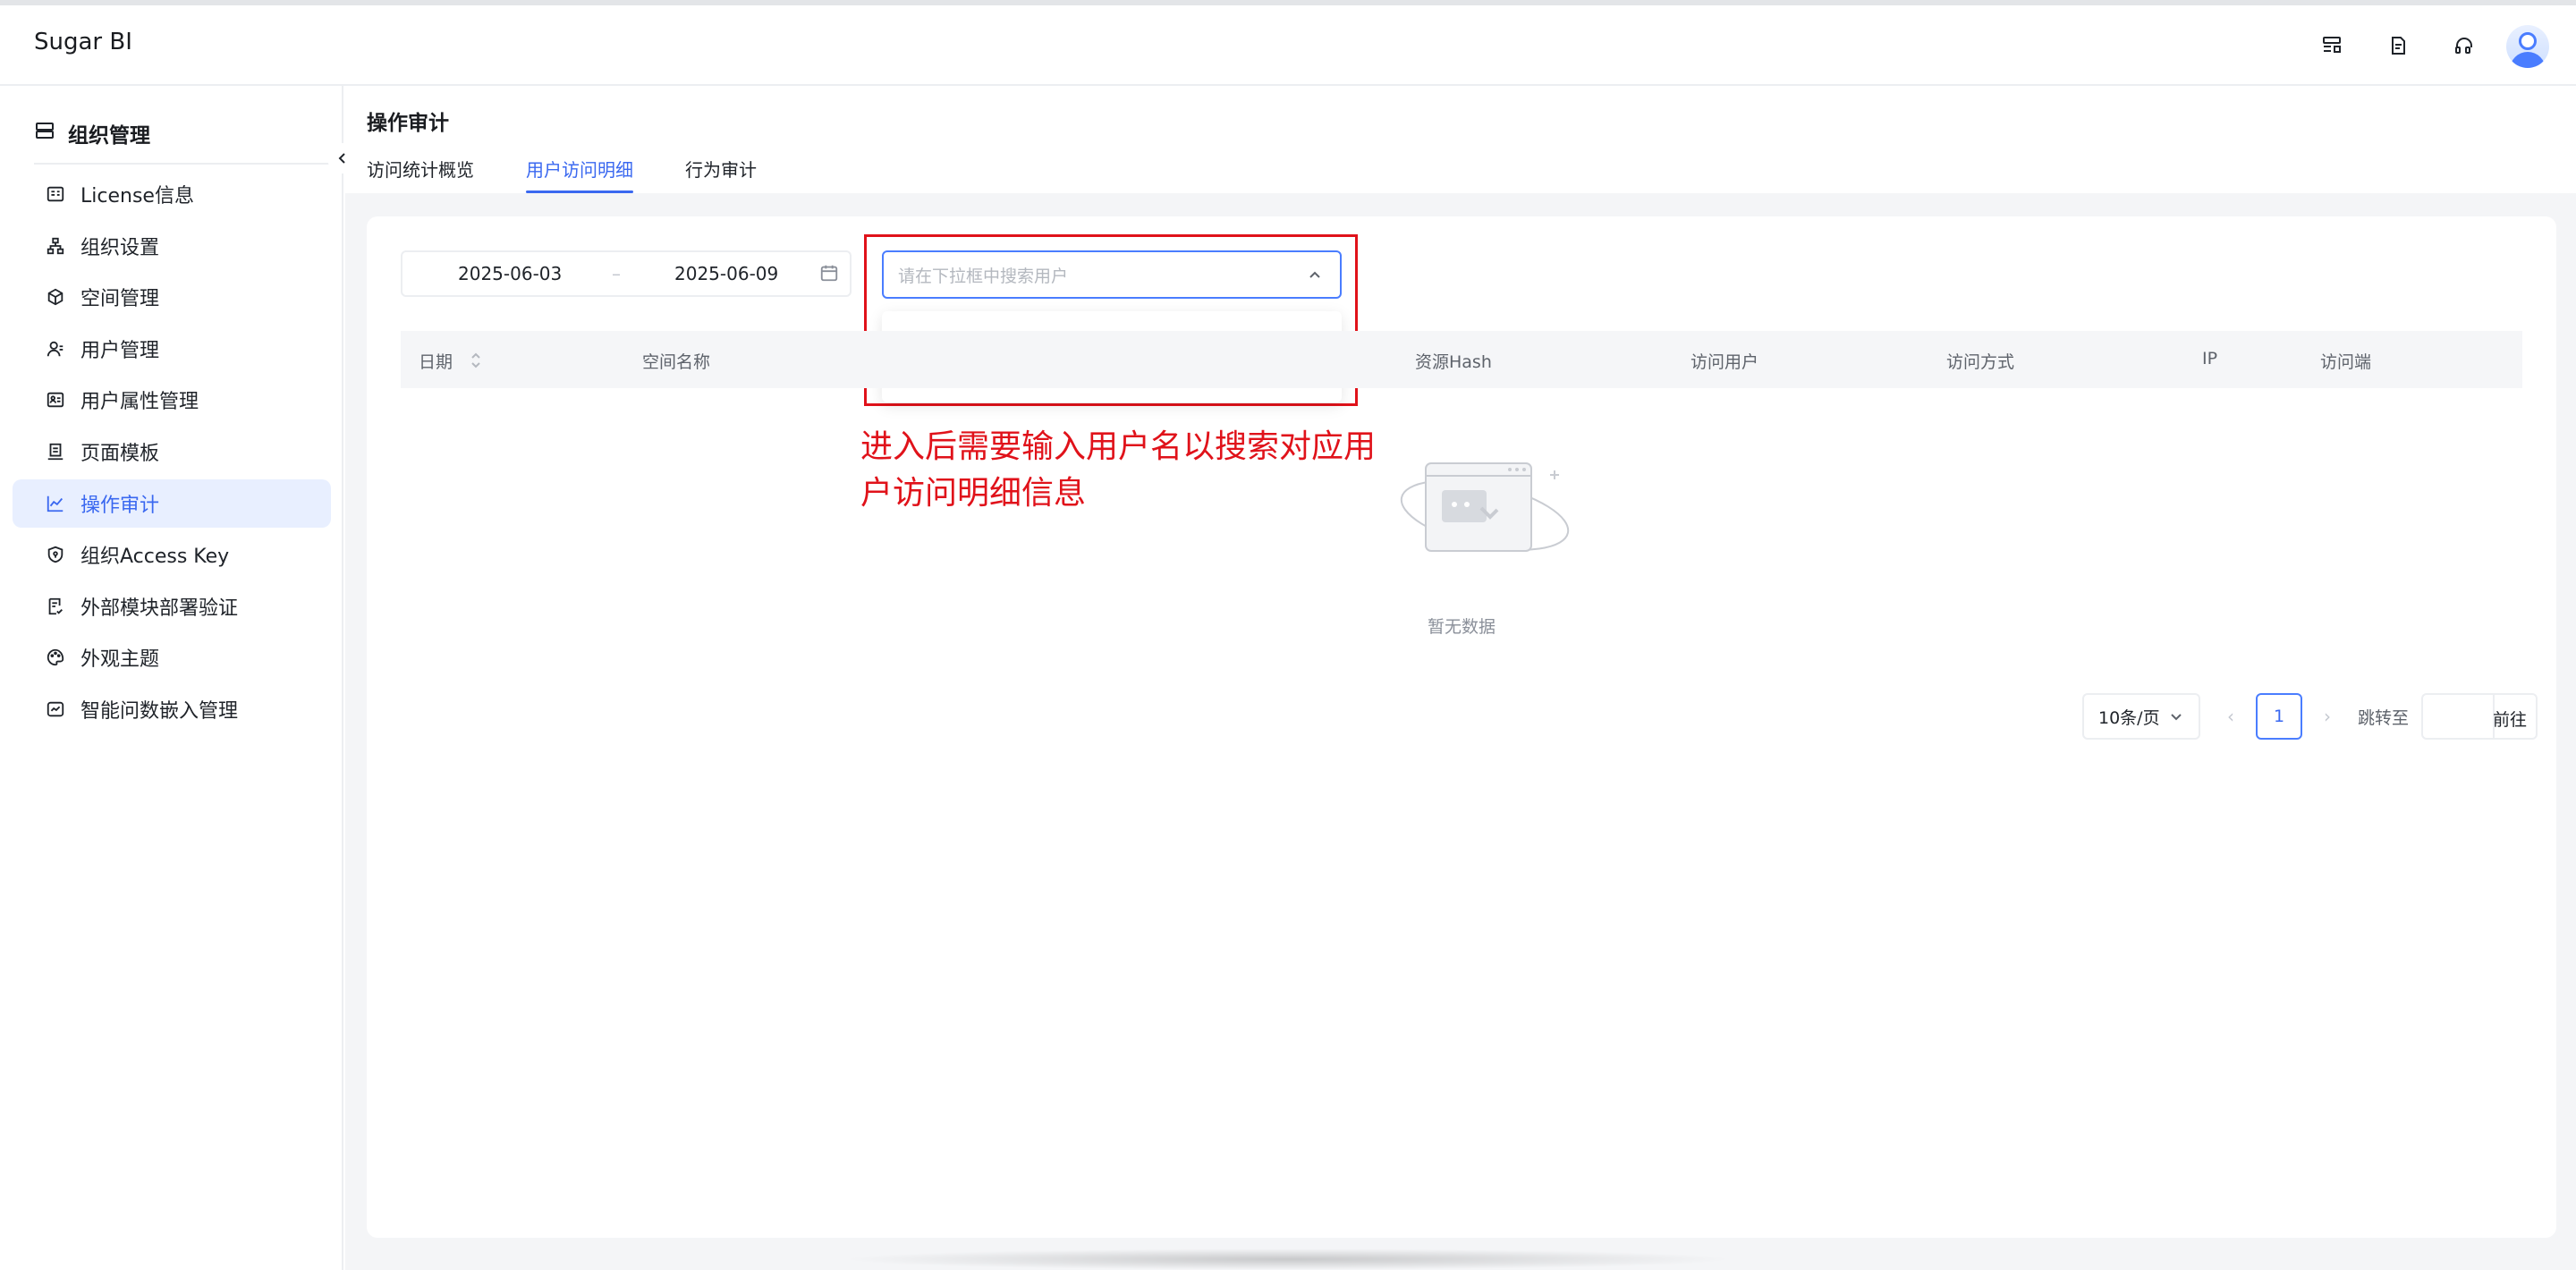 This screenshot has width=2576, height=1270. What do you see at coordinates (83, 42) in the screenshot?
I see `brand-name: Sugar BI` at bounding box center [83, 42].